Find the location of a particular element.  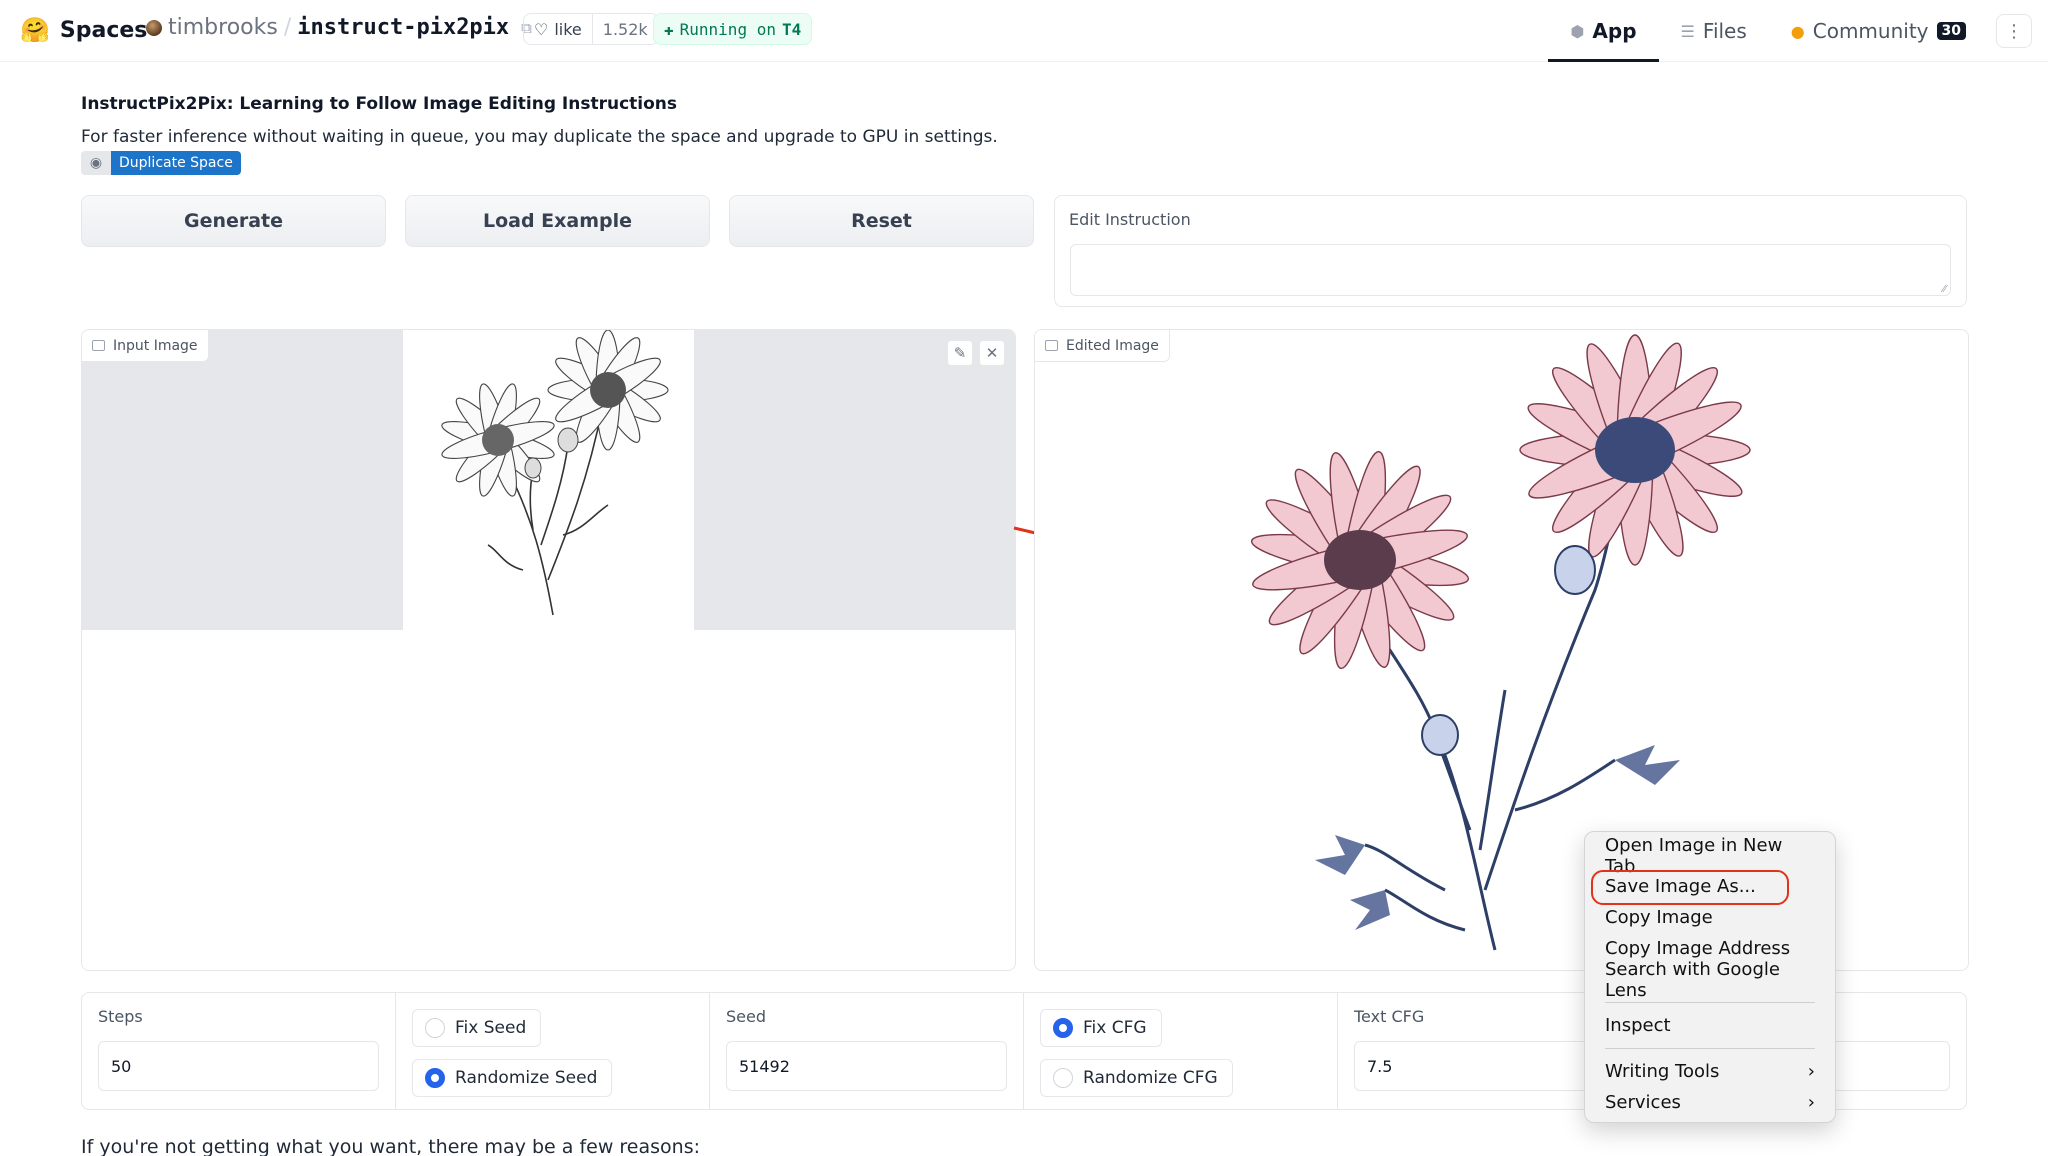

tab-app-label: App is located at coordinates (1614, 31).